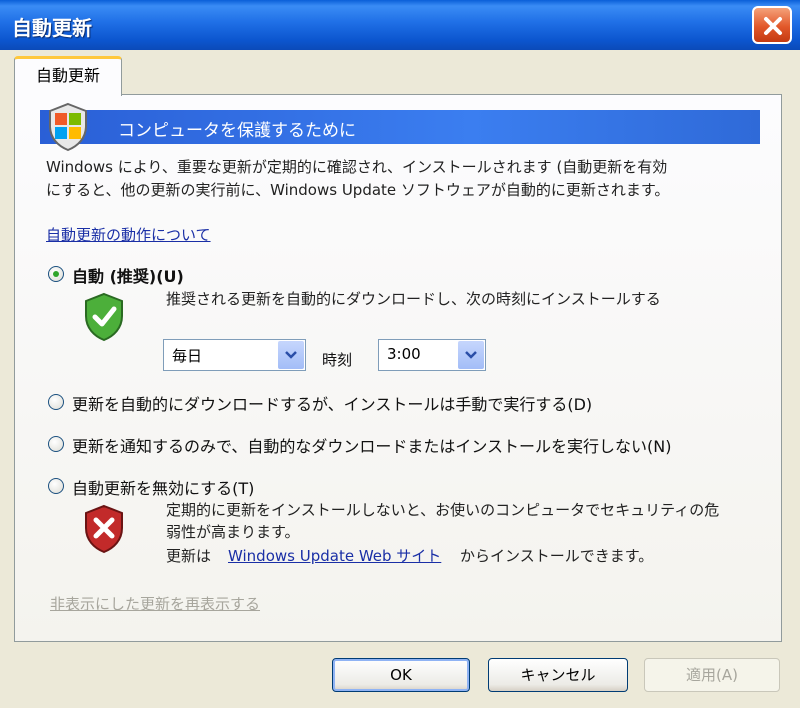 Image resolution: width=800 pixels, height=708 pixels. What do you see at coordinates (56, 402) in the screenshot?
I see `radio-download-only` at bounding box center [56, 402].